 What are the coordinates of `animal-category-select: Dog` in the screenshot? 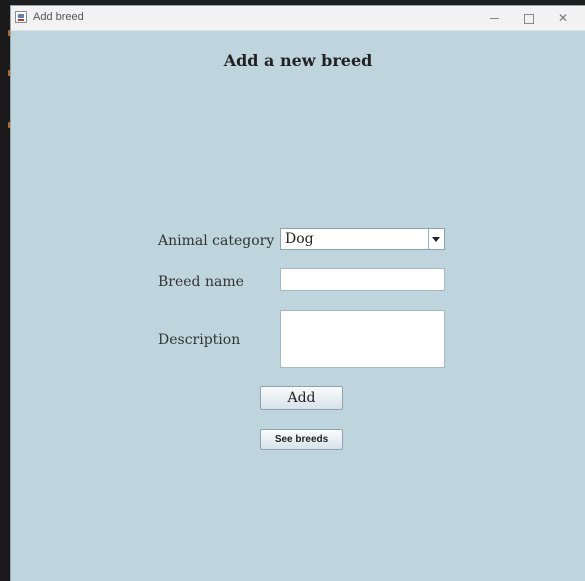 It's located at (362, 239).